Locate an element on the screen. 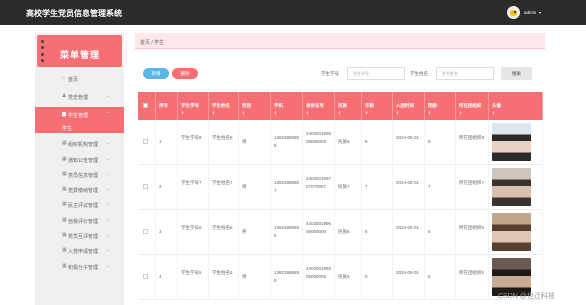 The height and width of the screenshot is (305, 586). table-cell: 学生姓名6 is located at coordinates (224, 232).